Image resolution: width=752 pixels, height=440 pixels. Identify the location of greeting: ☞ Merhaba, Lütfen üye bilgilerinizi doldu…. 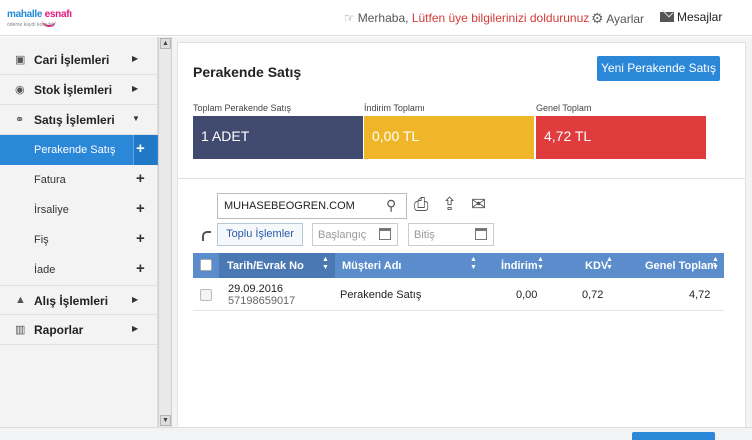
(467, 18).